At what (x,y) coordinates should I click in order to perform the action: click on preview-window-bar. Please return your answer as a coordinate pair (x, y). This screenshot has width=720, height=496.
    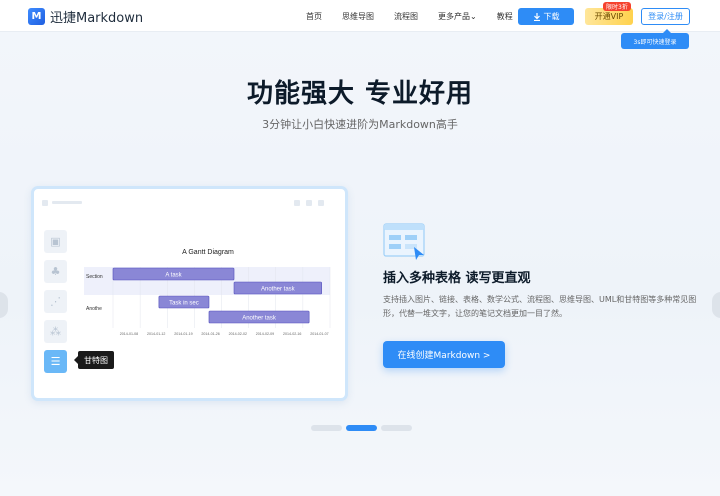
    Looking at the image, I should click on (189, 203).